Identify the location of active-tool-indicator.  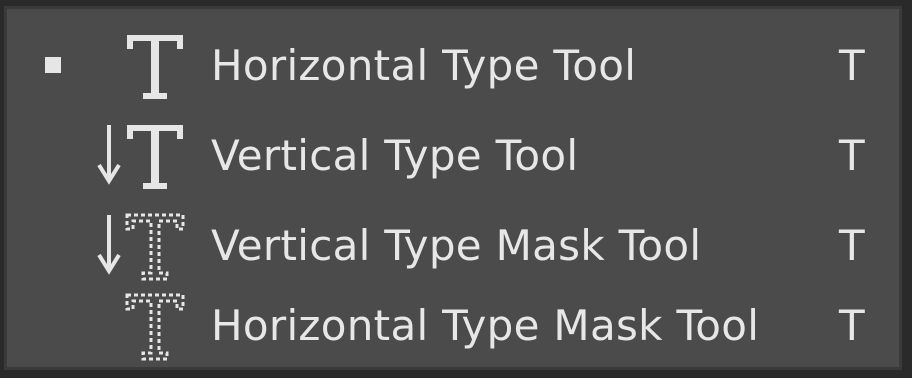
(53, 65).